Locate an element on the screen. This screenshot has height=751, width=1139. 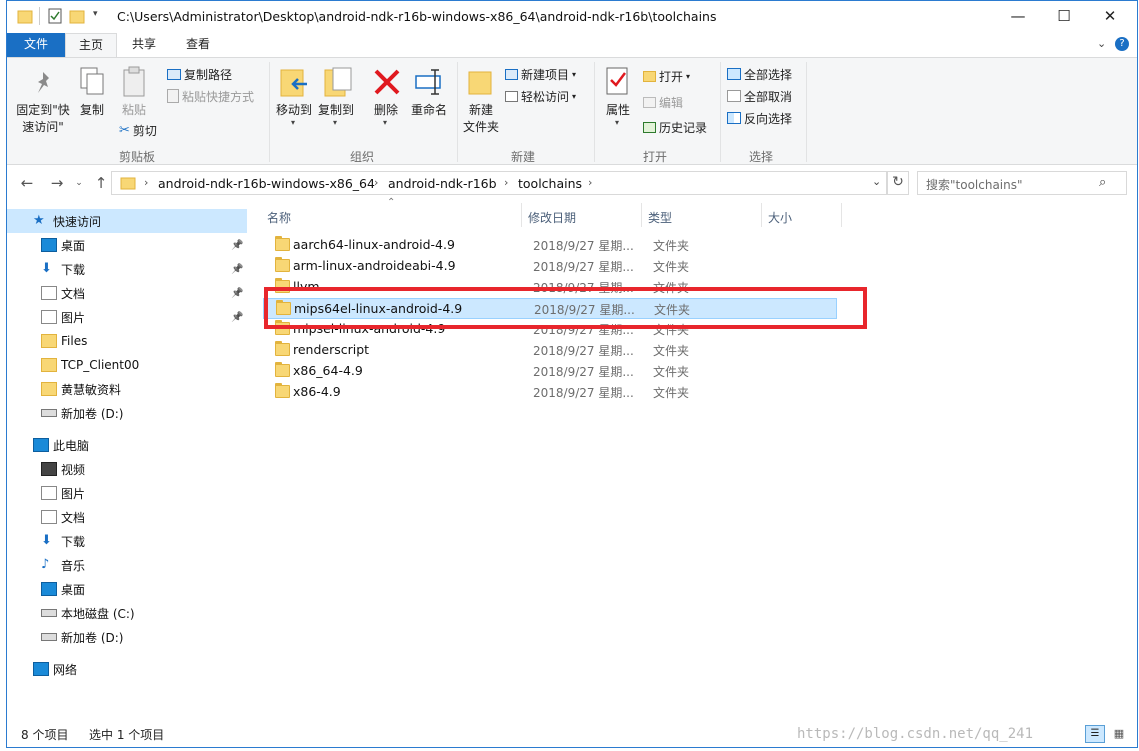
file-row: renderscript 2018/9/27 星期... 文件夹 is located at coordinates (550, 350).